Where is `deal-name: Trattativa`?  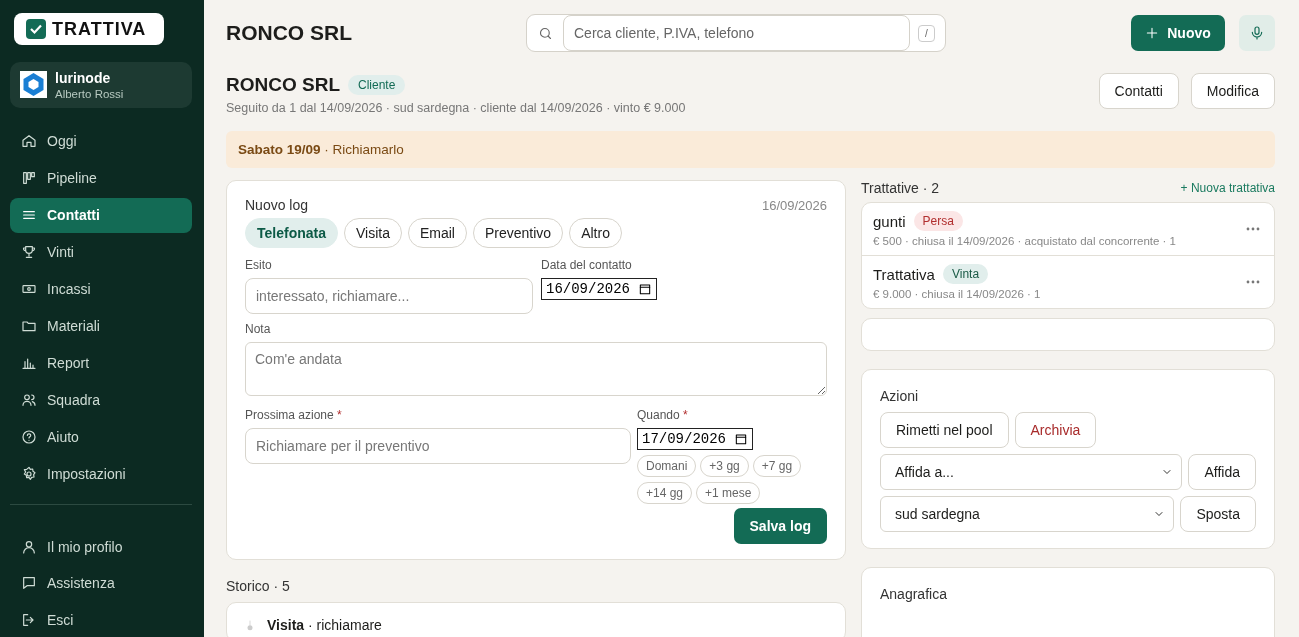 deal-name: Trattativa is located at coordinates (904, 274).